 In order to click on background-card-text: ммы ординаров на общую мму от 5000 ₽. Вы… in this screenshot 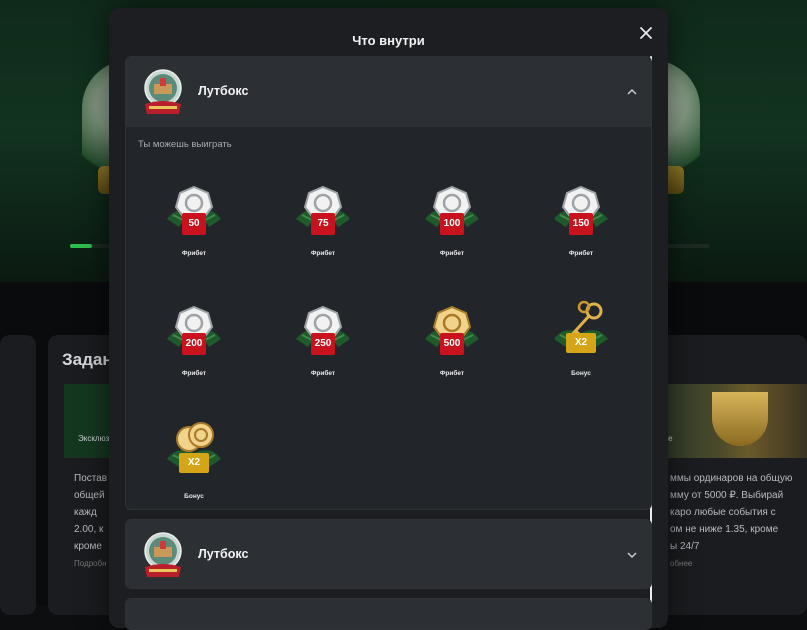, I will do `click(731, 520)`.